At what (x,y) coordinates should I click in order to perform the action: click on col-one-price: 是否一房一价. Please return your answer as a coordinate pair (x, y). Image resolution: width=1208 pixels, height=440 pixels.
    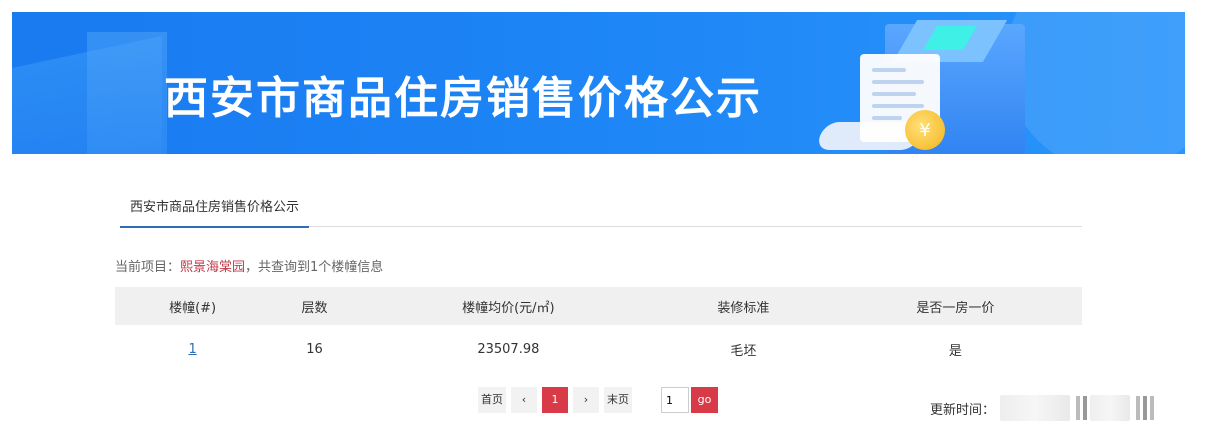
    Looking at the image, I should click on (955, 306).